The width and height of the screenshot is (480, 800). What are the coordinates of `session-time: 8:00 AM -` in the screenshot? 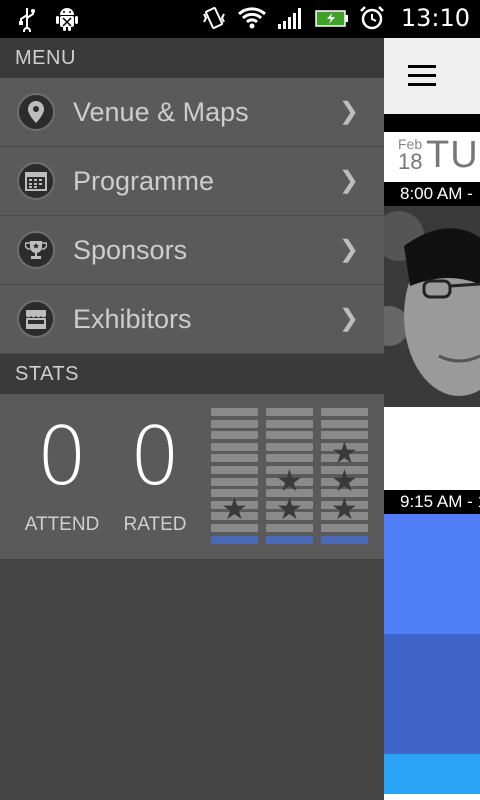 It's located at (432, 194).